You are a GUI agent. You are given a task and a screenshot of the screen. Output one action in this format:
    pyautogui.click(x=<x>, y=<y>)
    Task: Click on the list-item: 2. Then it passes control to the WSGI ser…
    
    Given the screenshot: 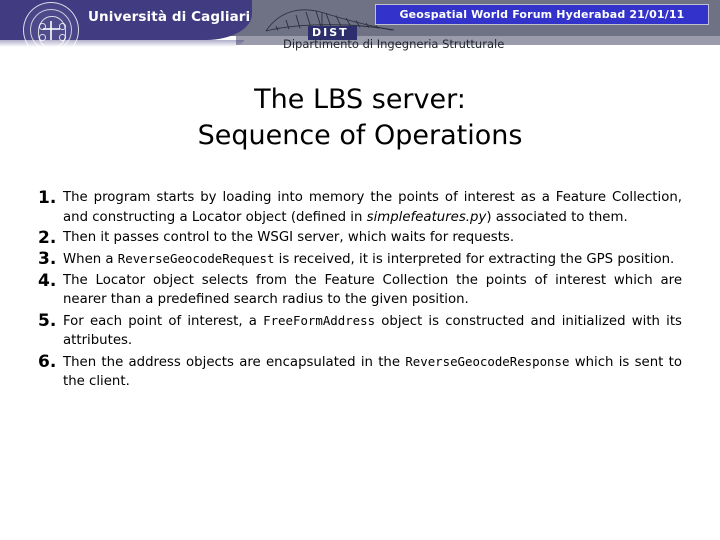 What is the action you would take?
    pyautogui.click(x=360, y=238)
    